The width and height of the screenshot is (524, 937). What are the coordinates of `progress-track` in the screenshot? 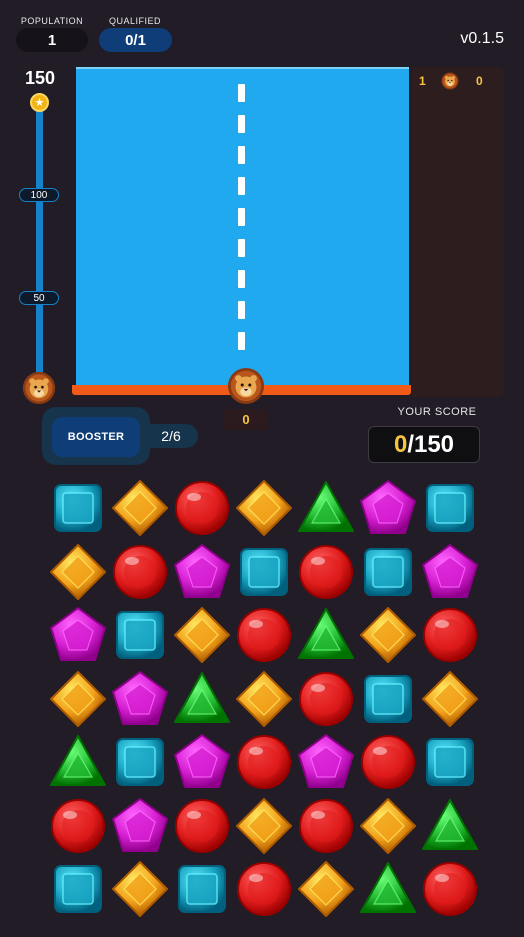 It's located at (39, 241).